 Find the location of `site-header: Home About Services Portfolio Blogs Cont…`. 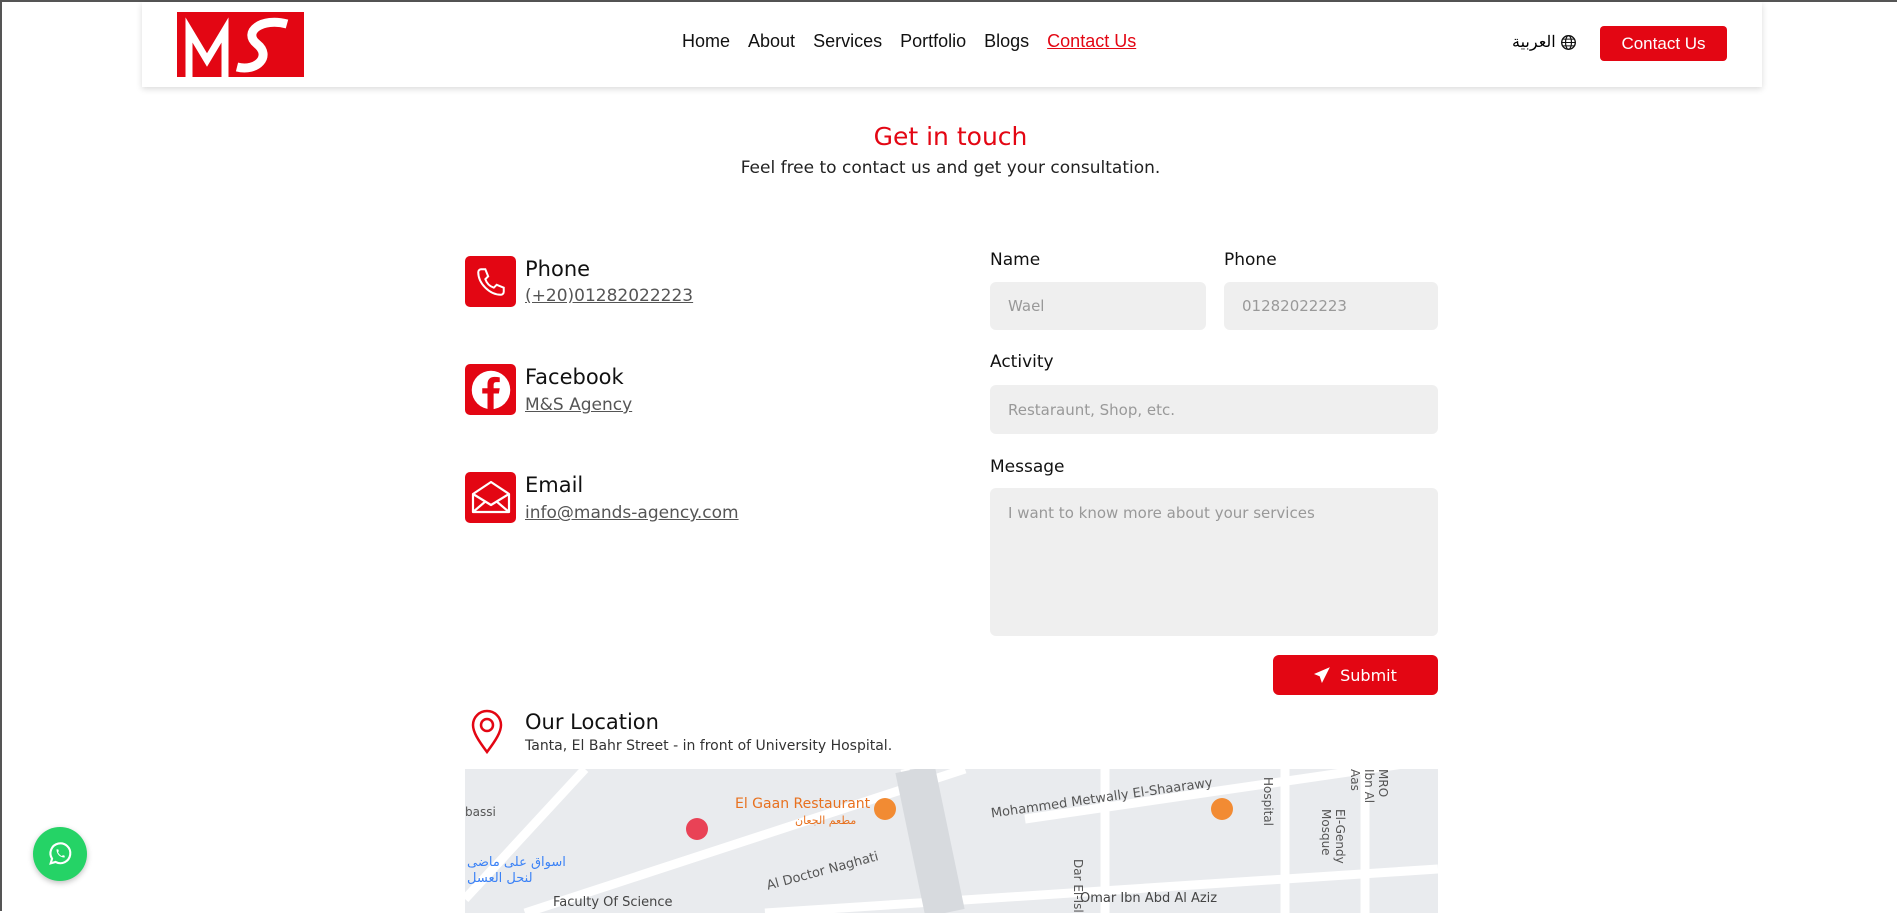

site-header: Home About Services Portfolio Blogs Cont… is located at coordinates (952, 44).